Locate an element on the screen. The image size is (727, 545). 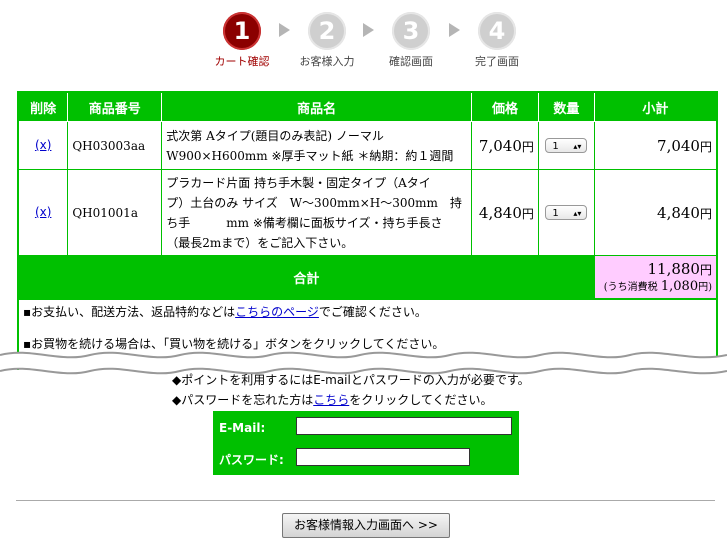
item-subtotal-value: 4,840 is located at coordinates (678, 212).